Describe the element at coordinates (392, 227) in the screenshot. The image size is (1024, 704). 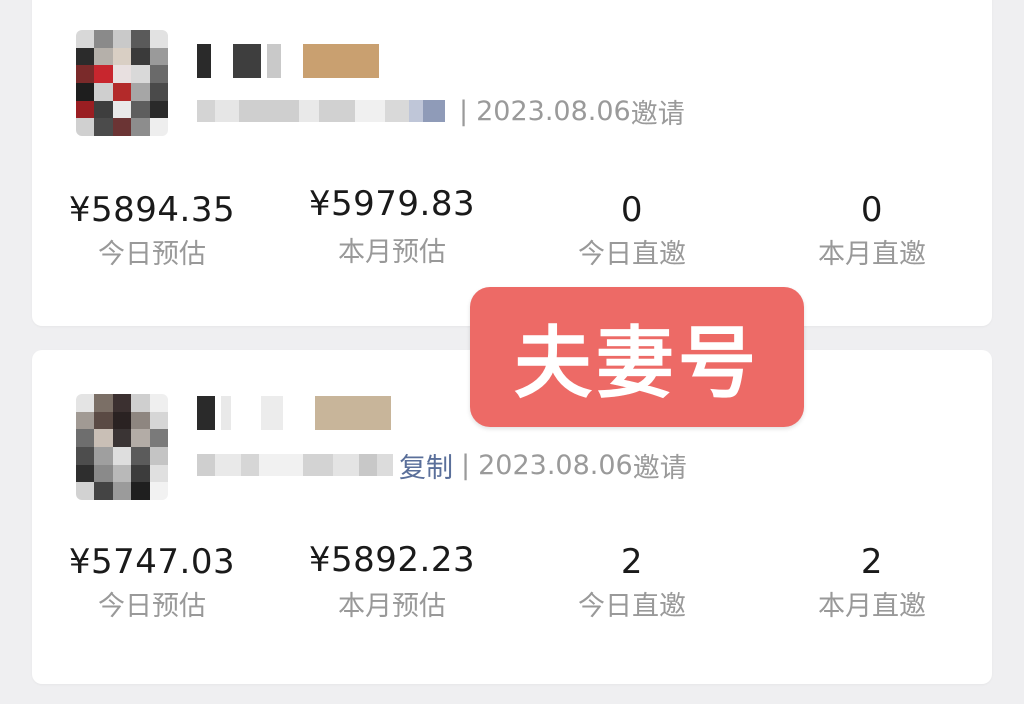
I see `stat-month-estimate: ¥5979.83 本月预估` at that location.